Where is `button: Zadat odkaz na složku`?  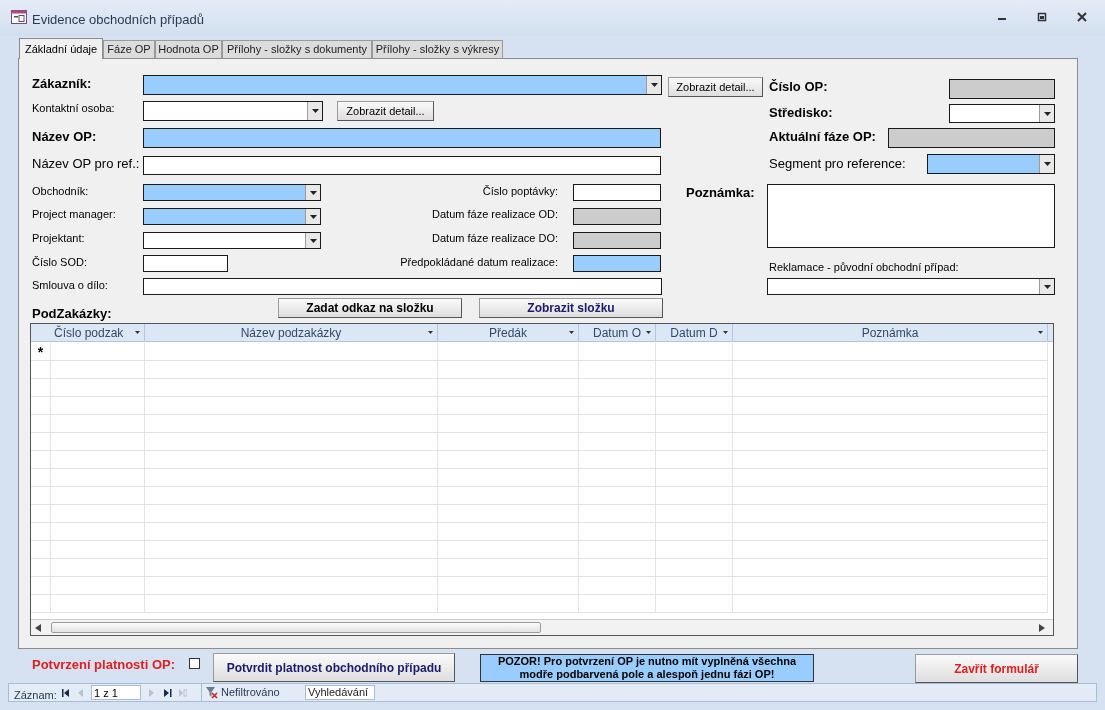 button: Zadat odkaz na složku is located at coordinates (370, 308).